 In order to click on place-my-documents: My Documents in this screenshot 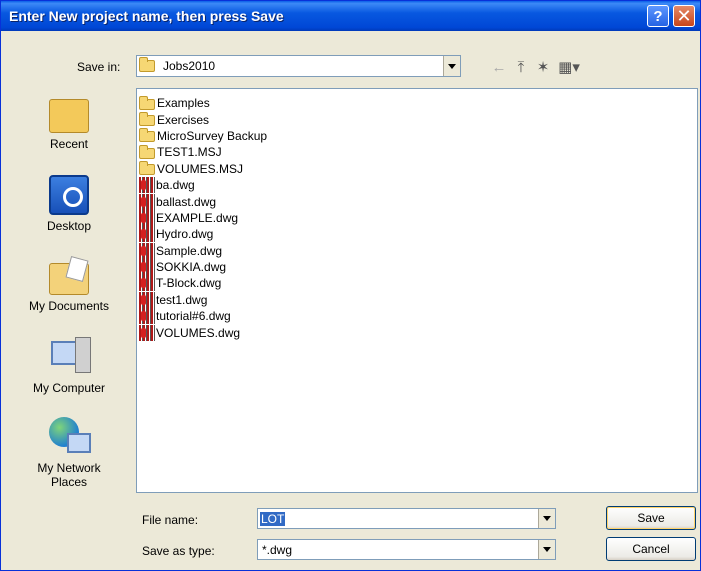, I will do `click(69, 291)`.